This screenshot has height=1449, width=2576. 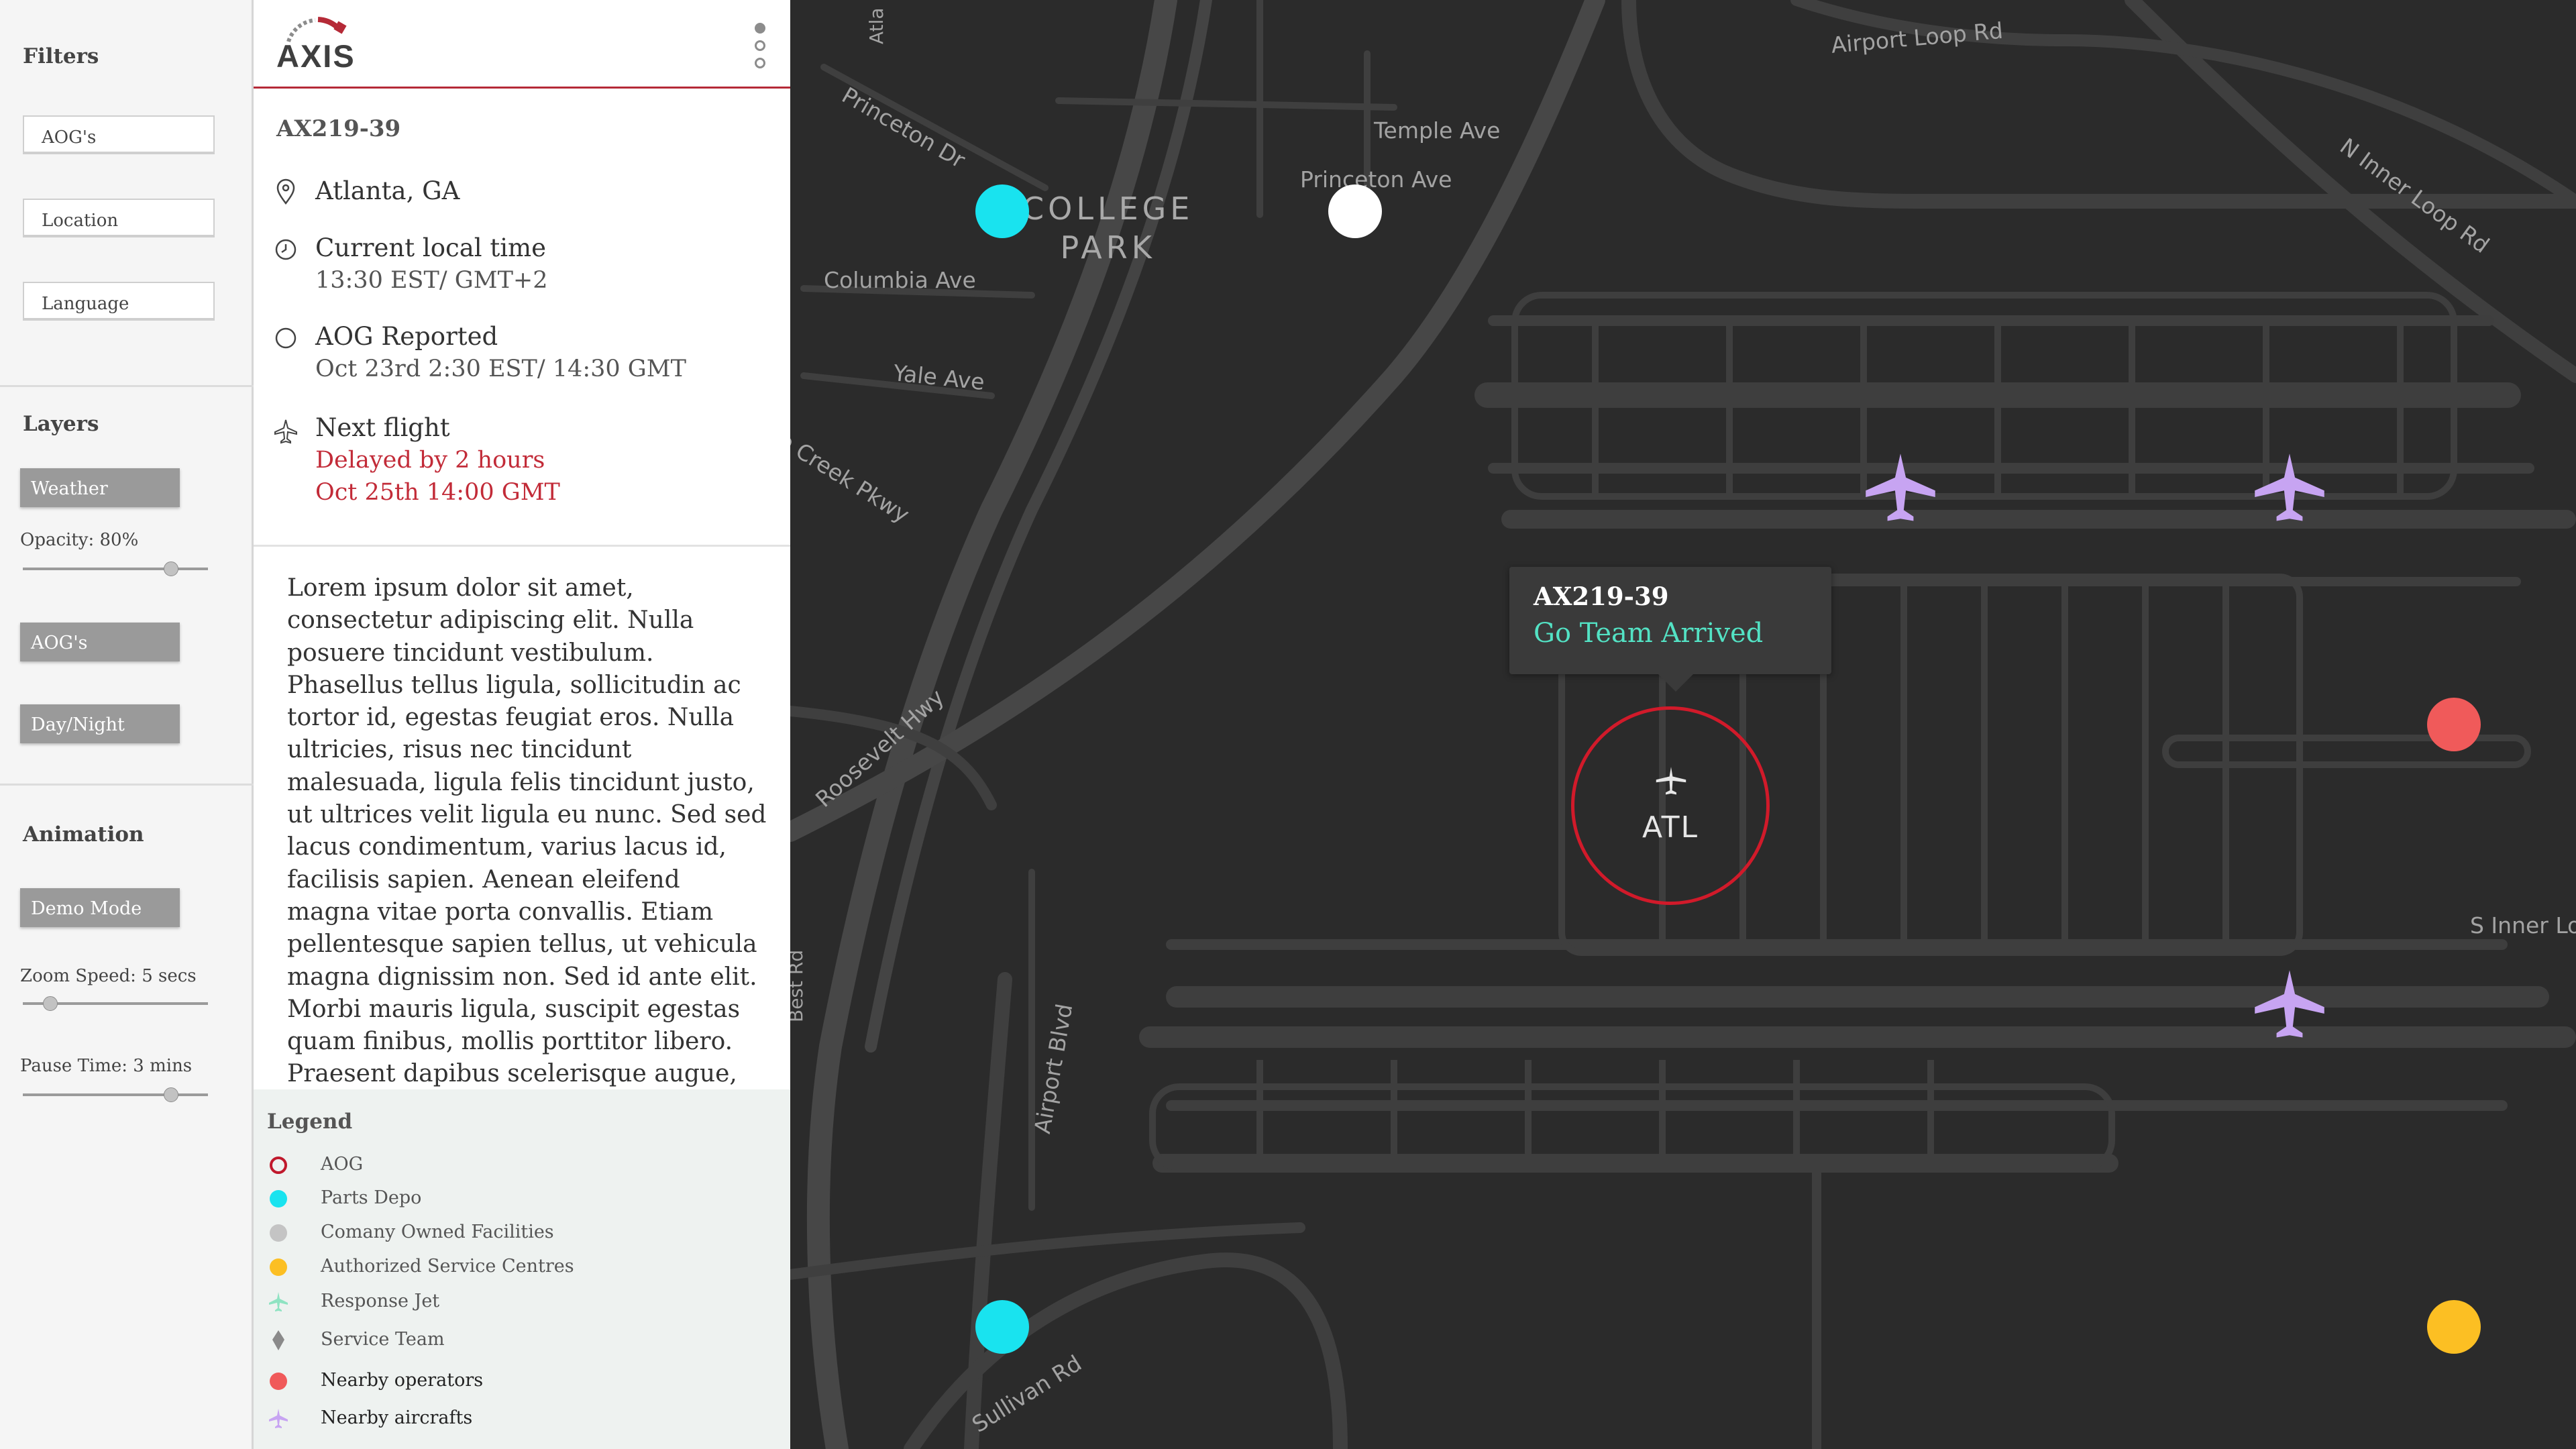 What do you see at coordinates (502, 1199) in the screenshot?
I see `legend-item-parts-depo: Parts Depo` at bounding box center [502, 1199].